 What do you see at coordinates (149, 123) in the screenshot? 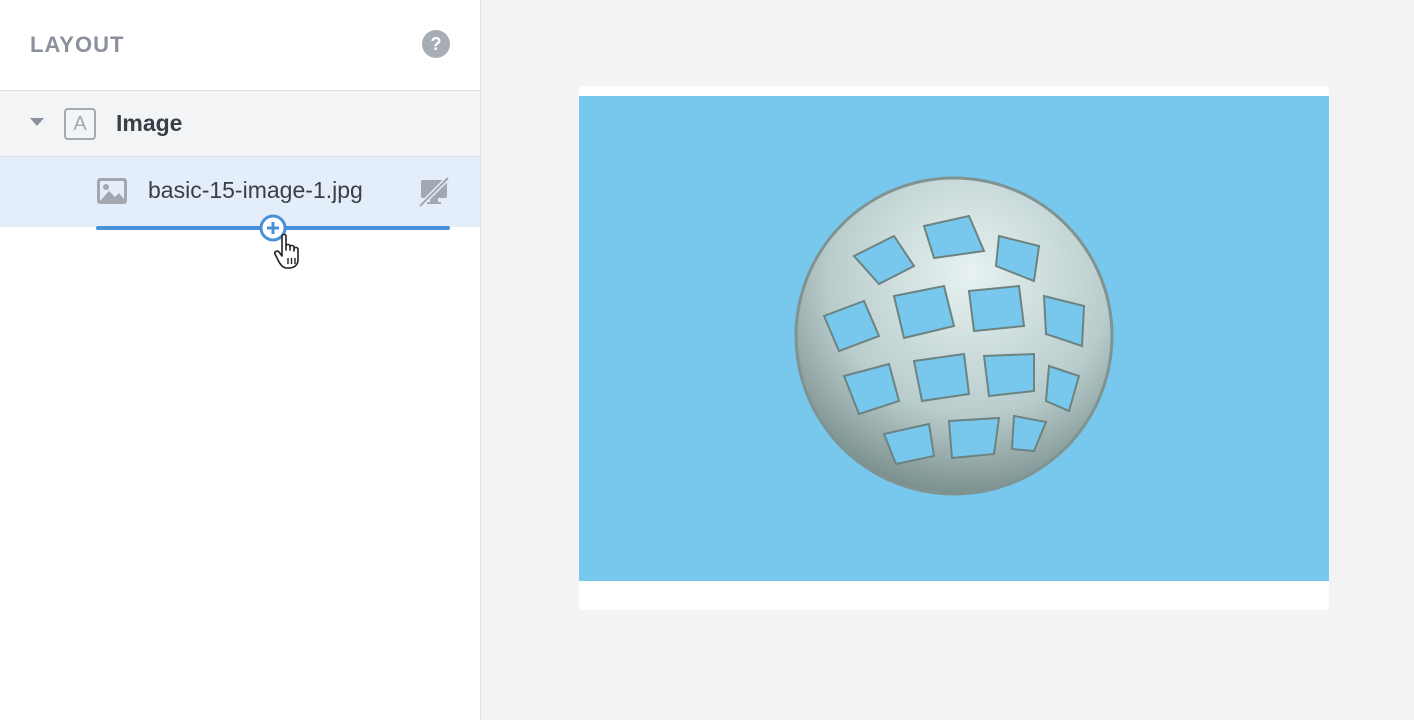
I see `layer-group-label: Image` at bounding box center [149, 123].